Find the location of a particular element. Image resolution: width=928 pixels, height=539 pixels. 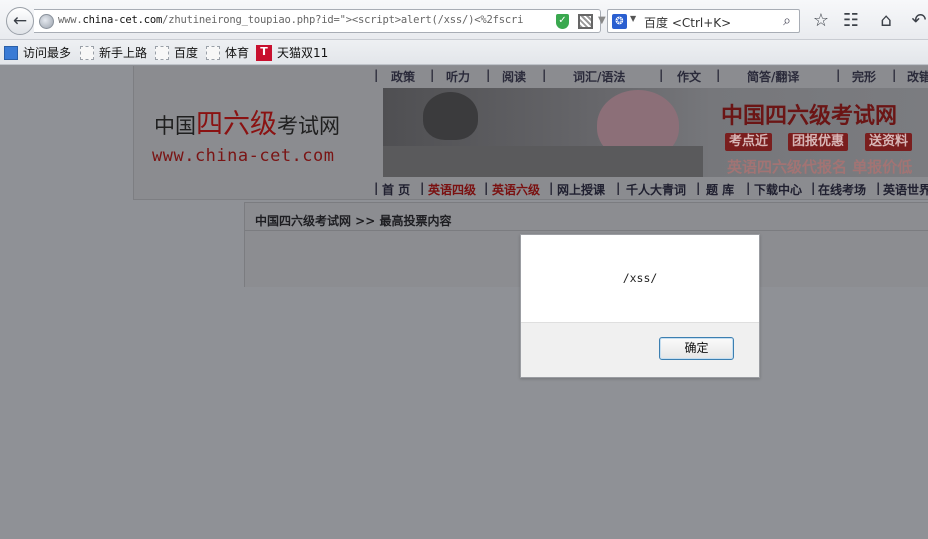

logo-suffix: 考试网 is located at coordinates (308, 126).